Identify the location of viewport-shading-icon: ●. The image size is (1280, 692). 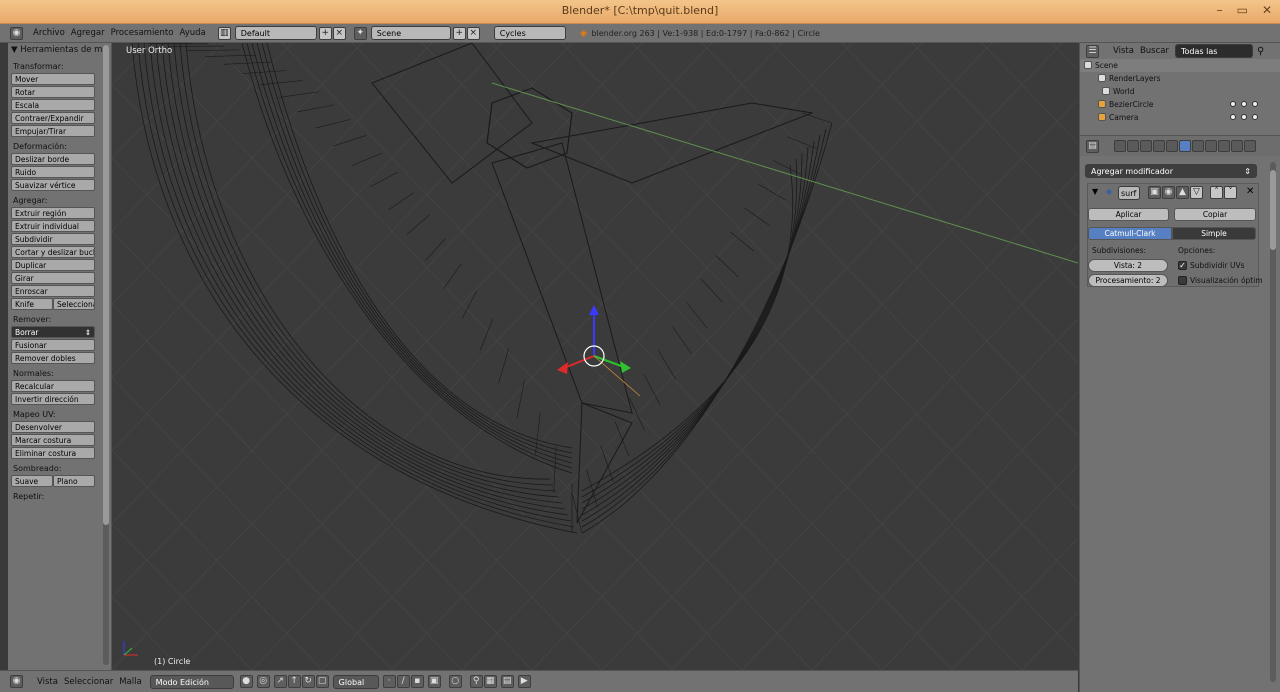
(246, 681).